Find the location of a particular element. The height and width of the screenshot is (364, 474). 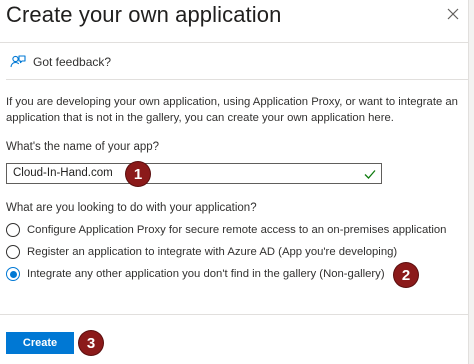

app-name-label: What's the name of your app? is located at coordinates (83, 147).